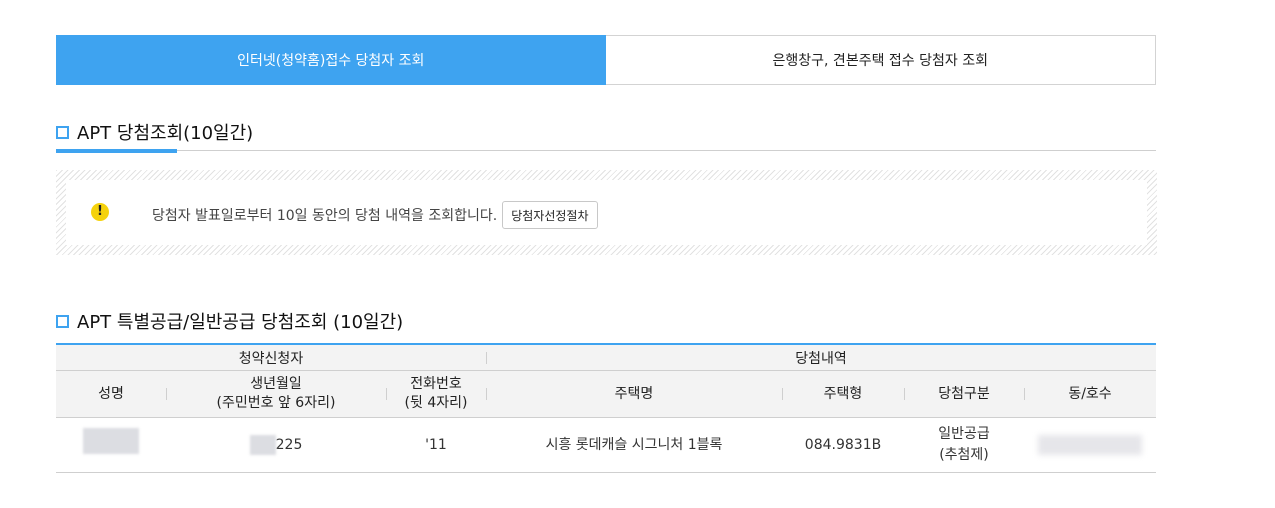 The width and height of the screenshot is (1275, 508). What do you see at coordinates (436, 403) in the screenshot?
I see `header-phone-line2: (뒷 4자리)` at bounding box center [436, 403].